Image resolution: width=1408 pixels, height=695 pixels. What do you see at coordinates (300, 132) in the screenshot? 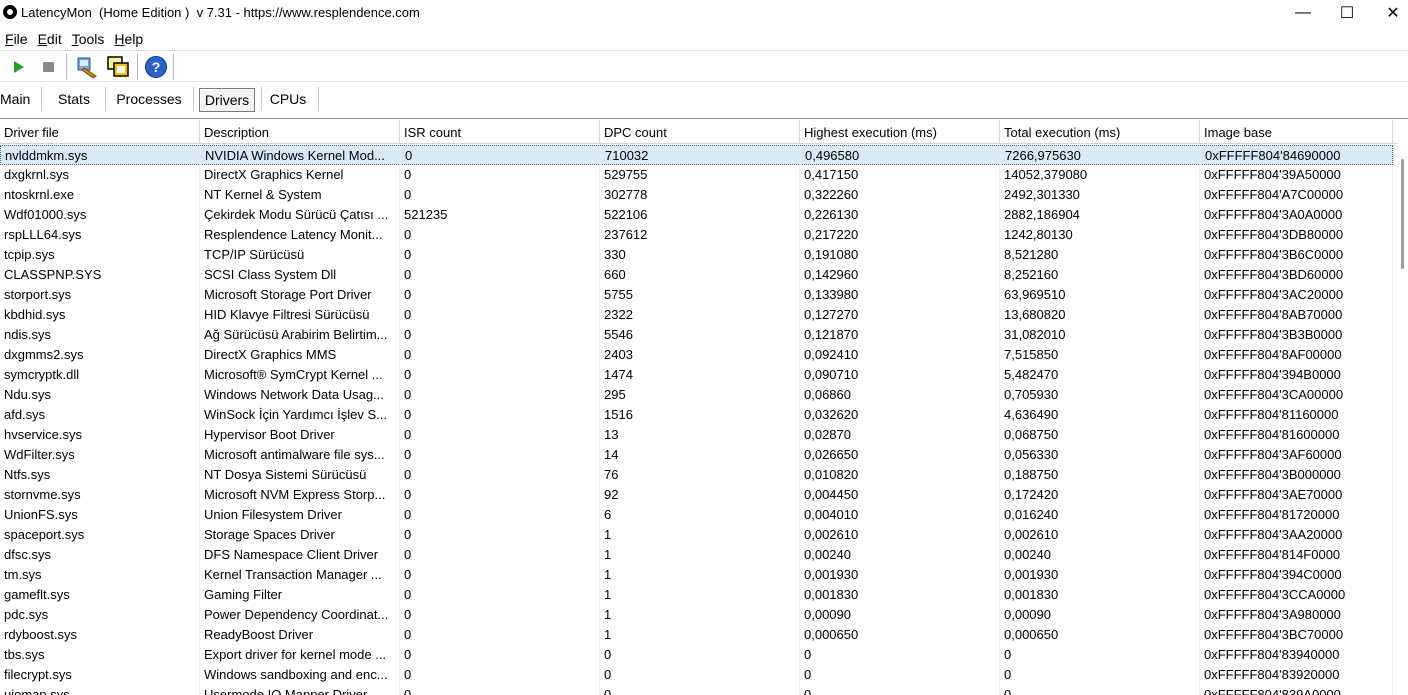
I see `column-header-description: Description` at bounding box center [300, 132].